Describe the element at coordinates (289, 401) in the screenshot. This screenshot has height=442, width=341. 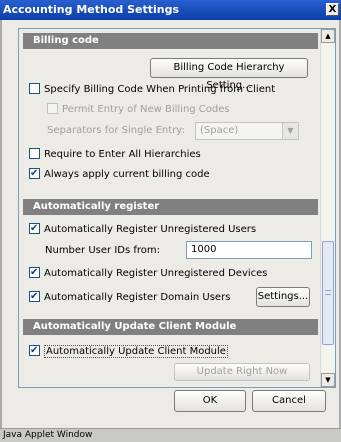
I see `cancel-button: Cancel` at that location.